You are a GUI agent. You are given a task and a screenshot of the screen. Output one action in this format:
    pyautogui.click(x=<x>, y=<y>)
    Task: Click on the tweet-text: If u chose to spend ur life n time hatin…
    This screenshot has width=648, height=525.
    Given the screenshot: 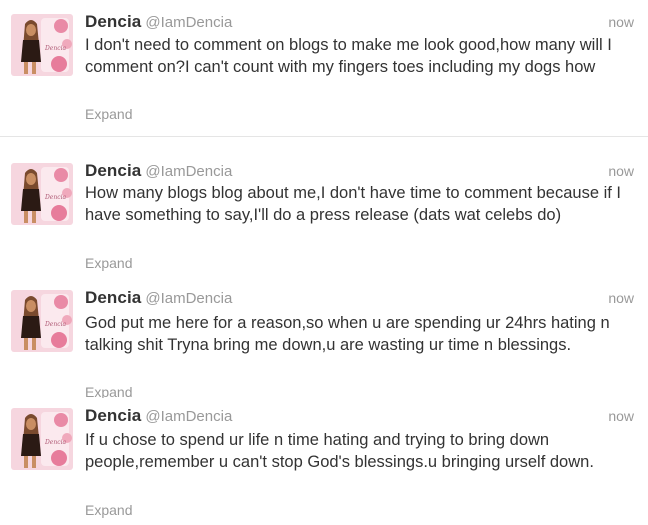 What is the action you would take?
    pyautogui.click(x=339, y=451)
    